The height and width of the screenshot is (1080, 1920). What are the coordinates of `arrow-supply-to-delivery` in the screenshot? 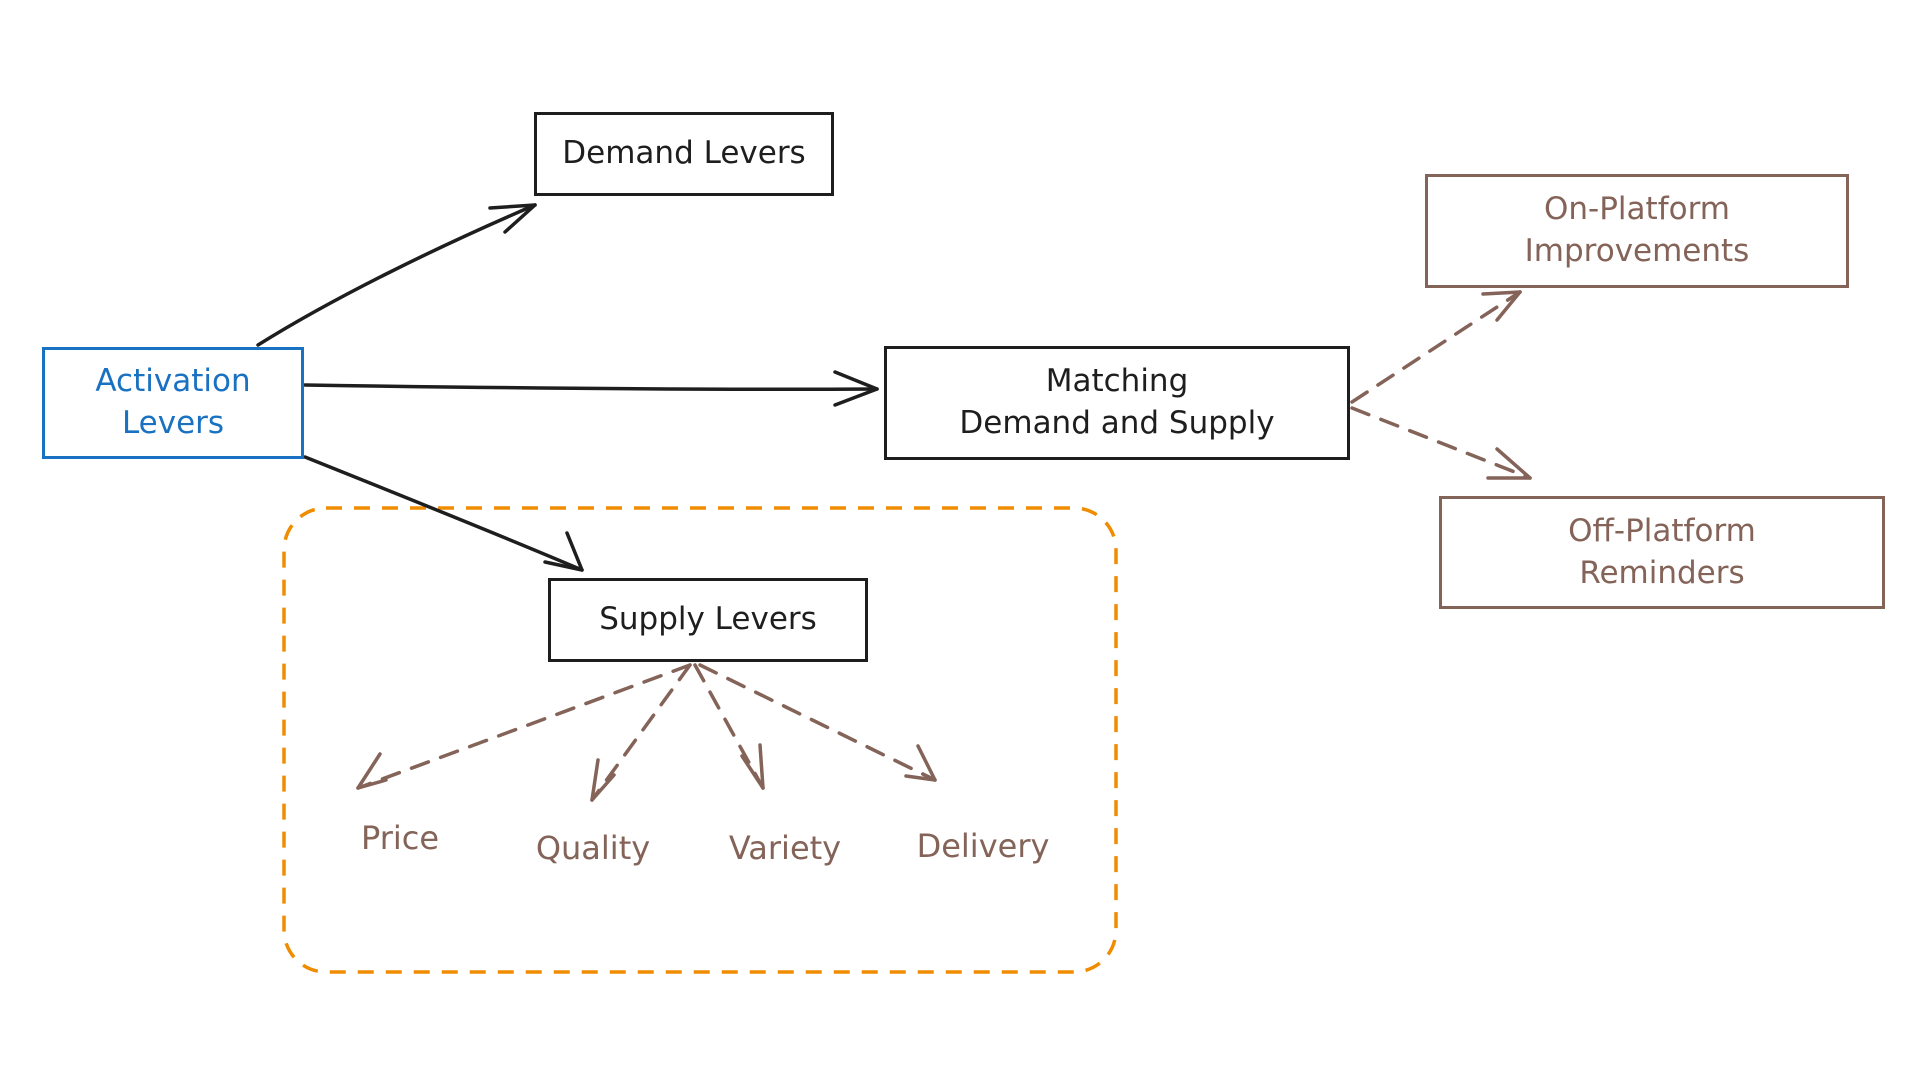 It's located at (817, 722).